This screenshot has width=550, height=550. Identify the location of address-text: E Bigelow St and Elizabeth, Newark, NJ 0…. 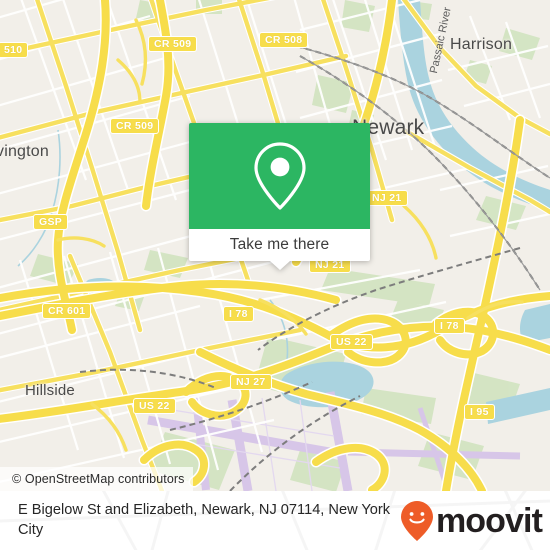
(204, 520).